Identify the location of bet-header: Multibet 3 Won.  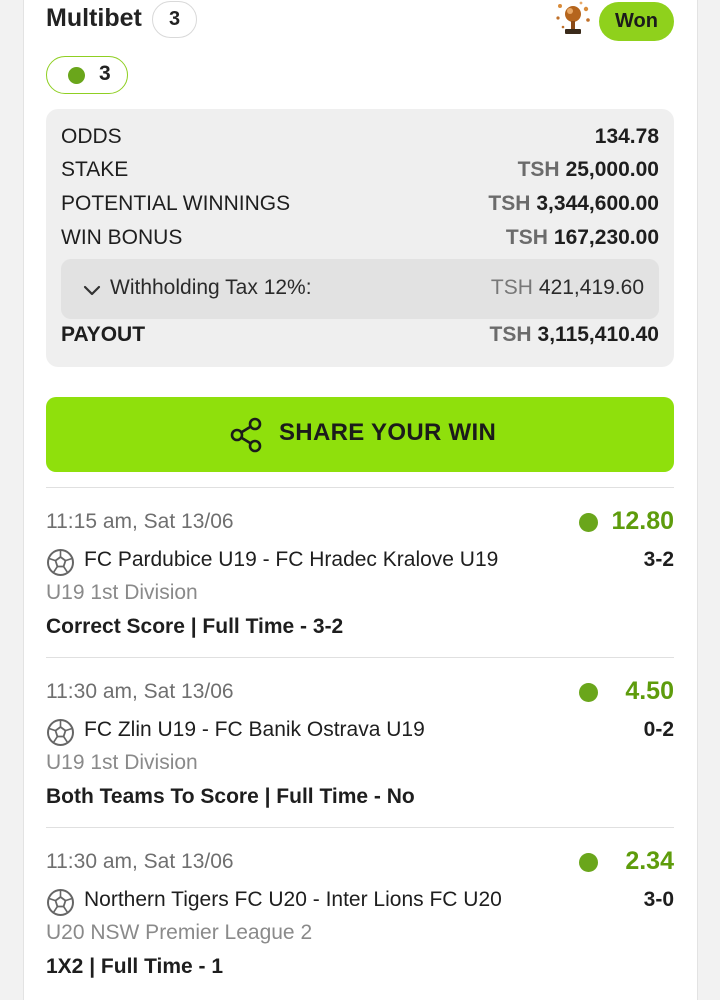
(360, 22).